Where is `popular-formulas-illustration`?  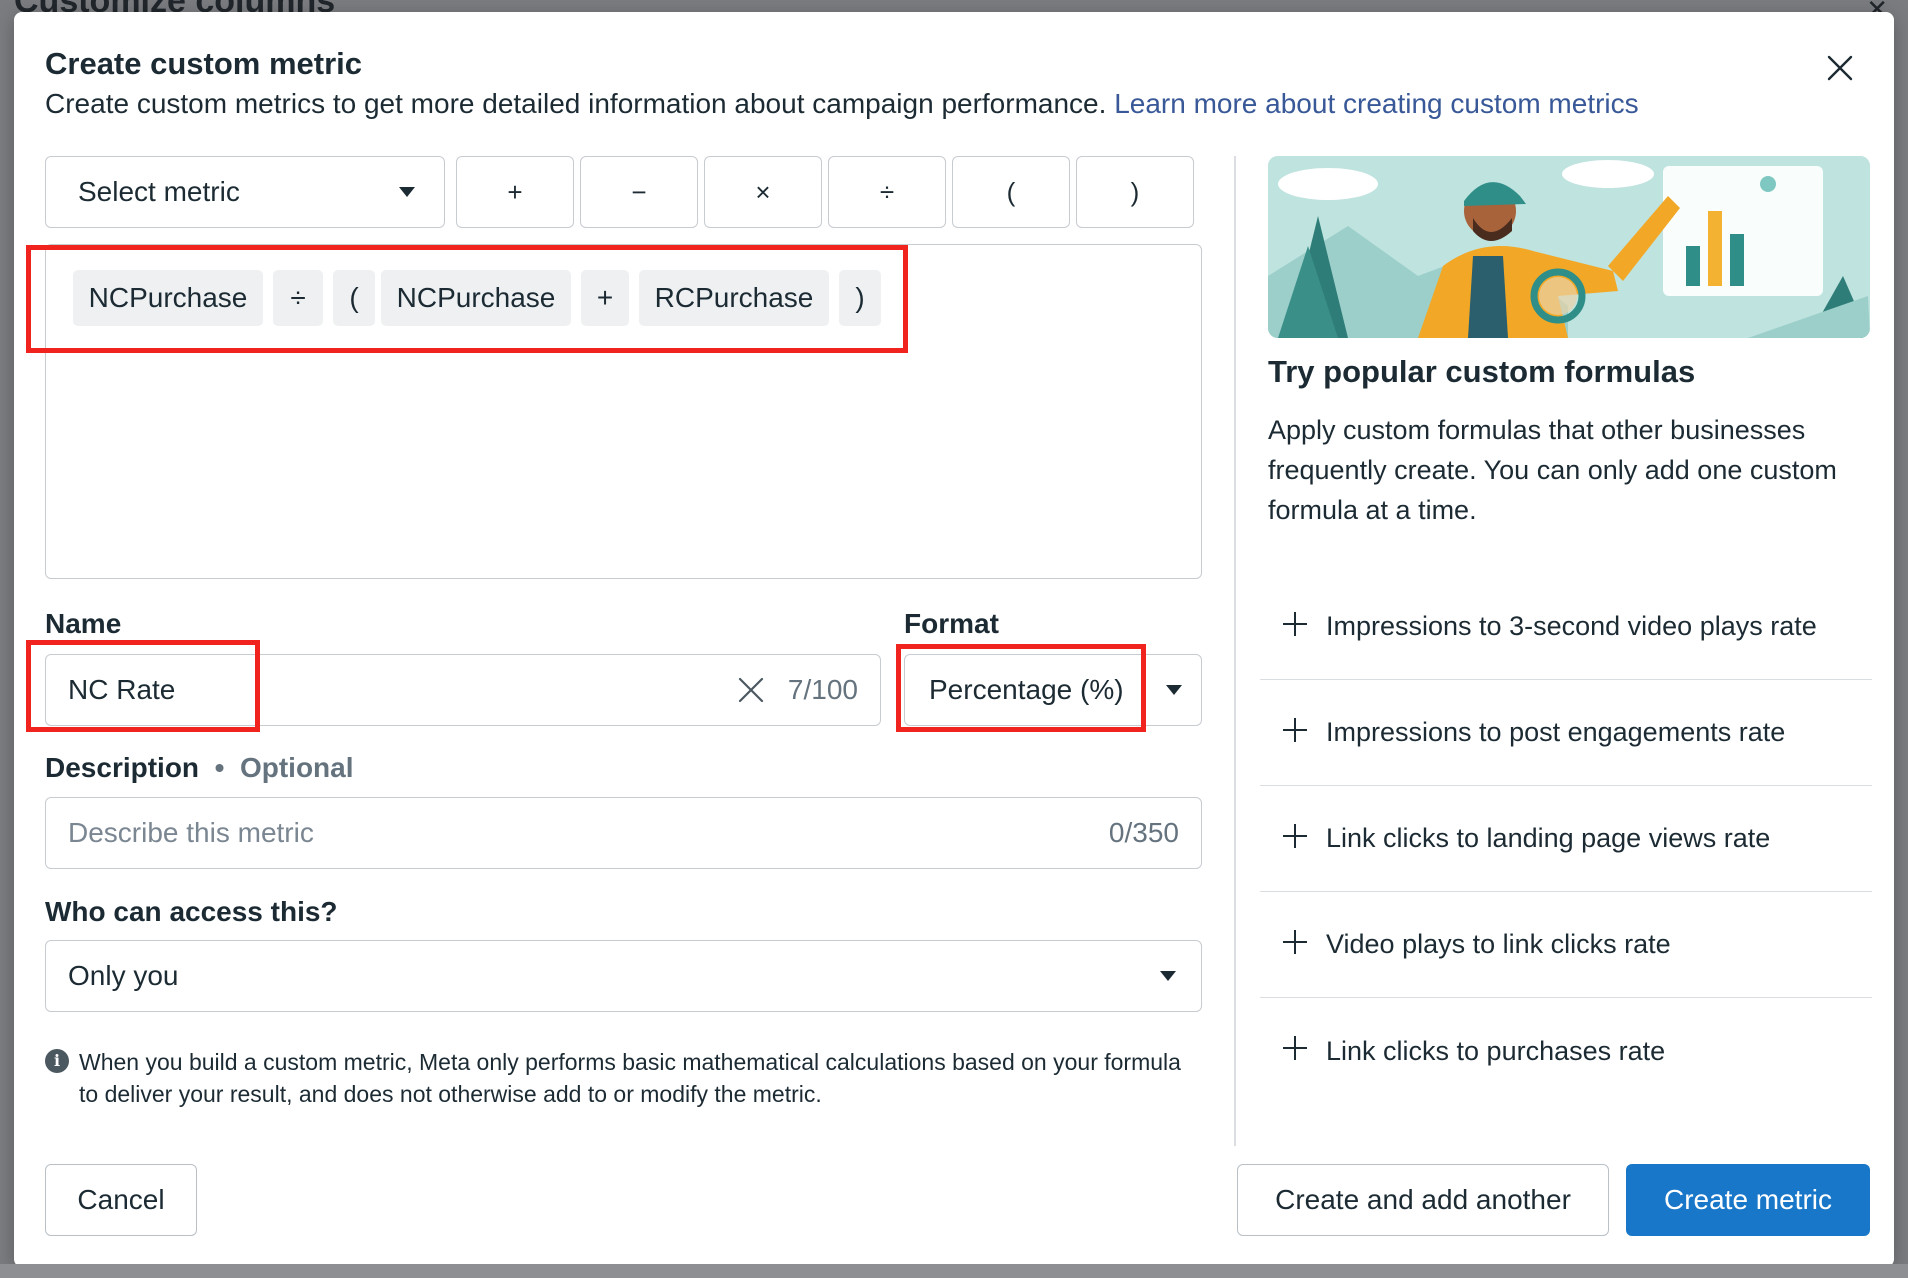
popular-formulas-illustration is located at coordinates (1569, 247).